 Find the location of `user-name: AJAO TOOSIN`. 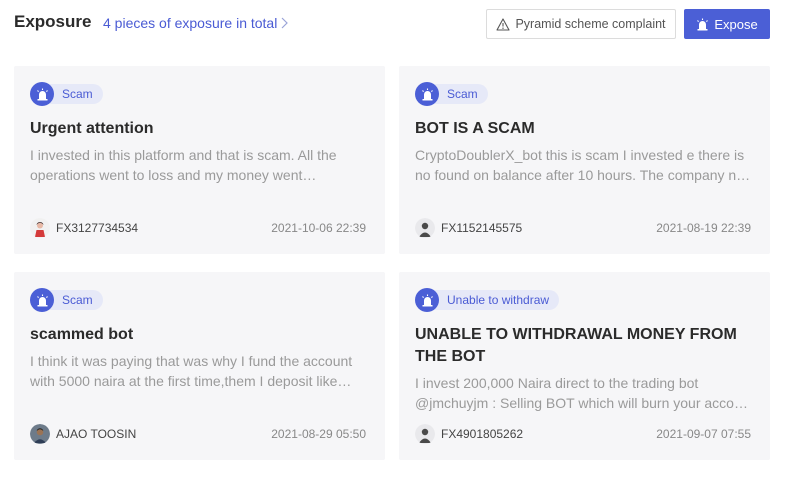

user-name: AJAO TOOSIN is located at coordinates (96, 434).